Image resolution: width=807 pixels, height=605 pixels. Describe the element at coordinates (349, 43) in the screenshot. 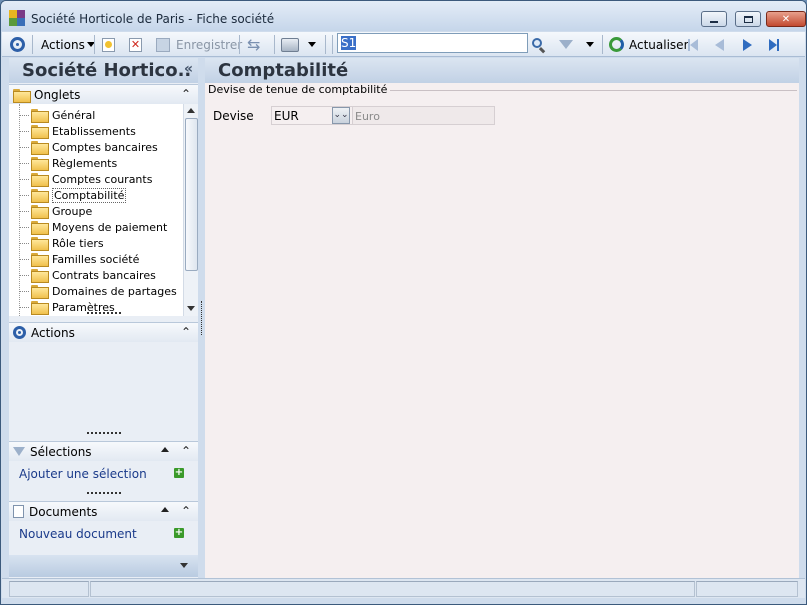

I see `search-input-value: S1` at that location.